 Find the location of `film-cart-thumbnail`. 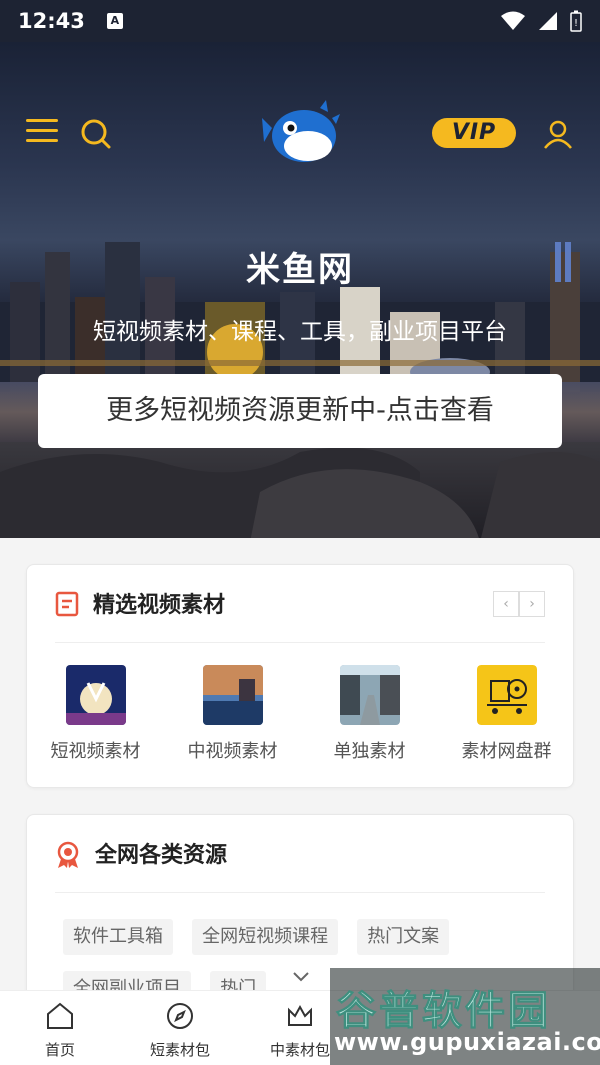

film-cart-thumbnail is located at coordinates (506, 695).